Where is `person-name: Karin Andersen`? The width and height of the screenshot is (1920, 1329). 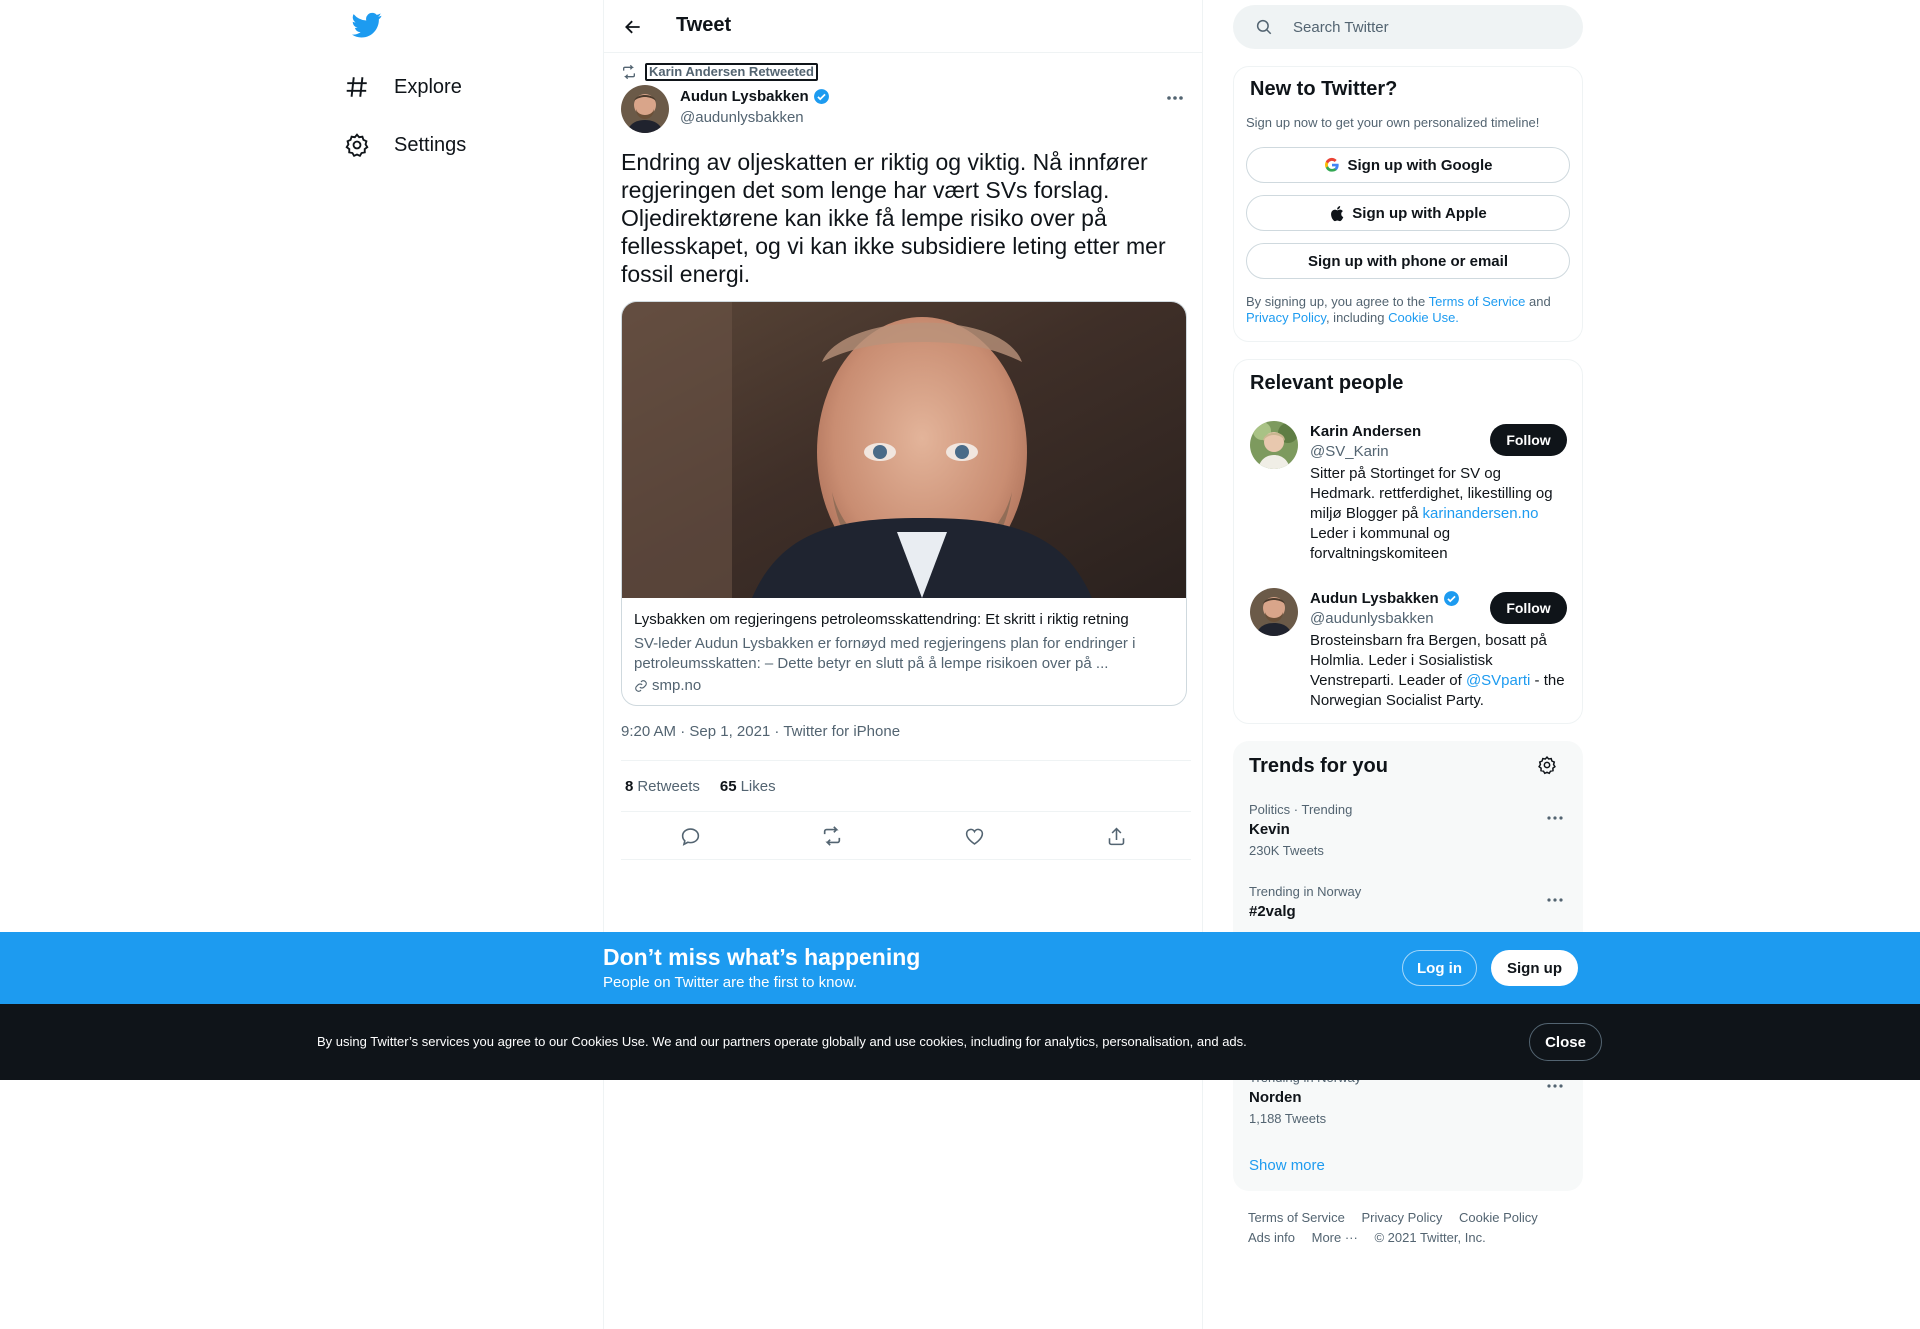
person-name: Karin Andersen is located at coordinates (1365, 431).